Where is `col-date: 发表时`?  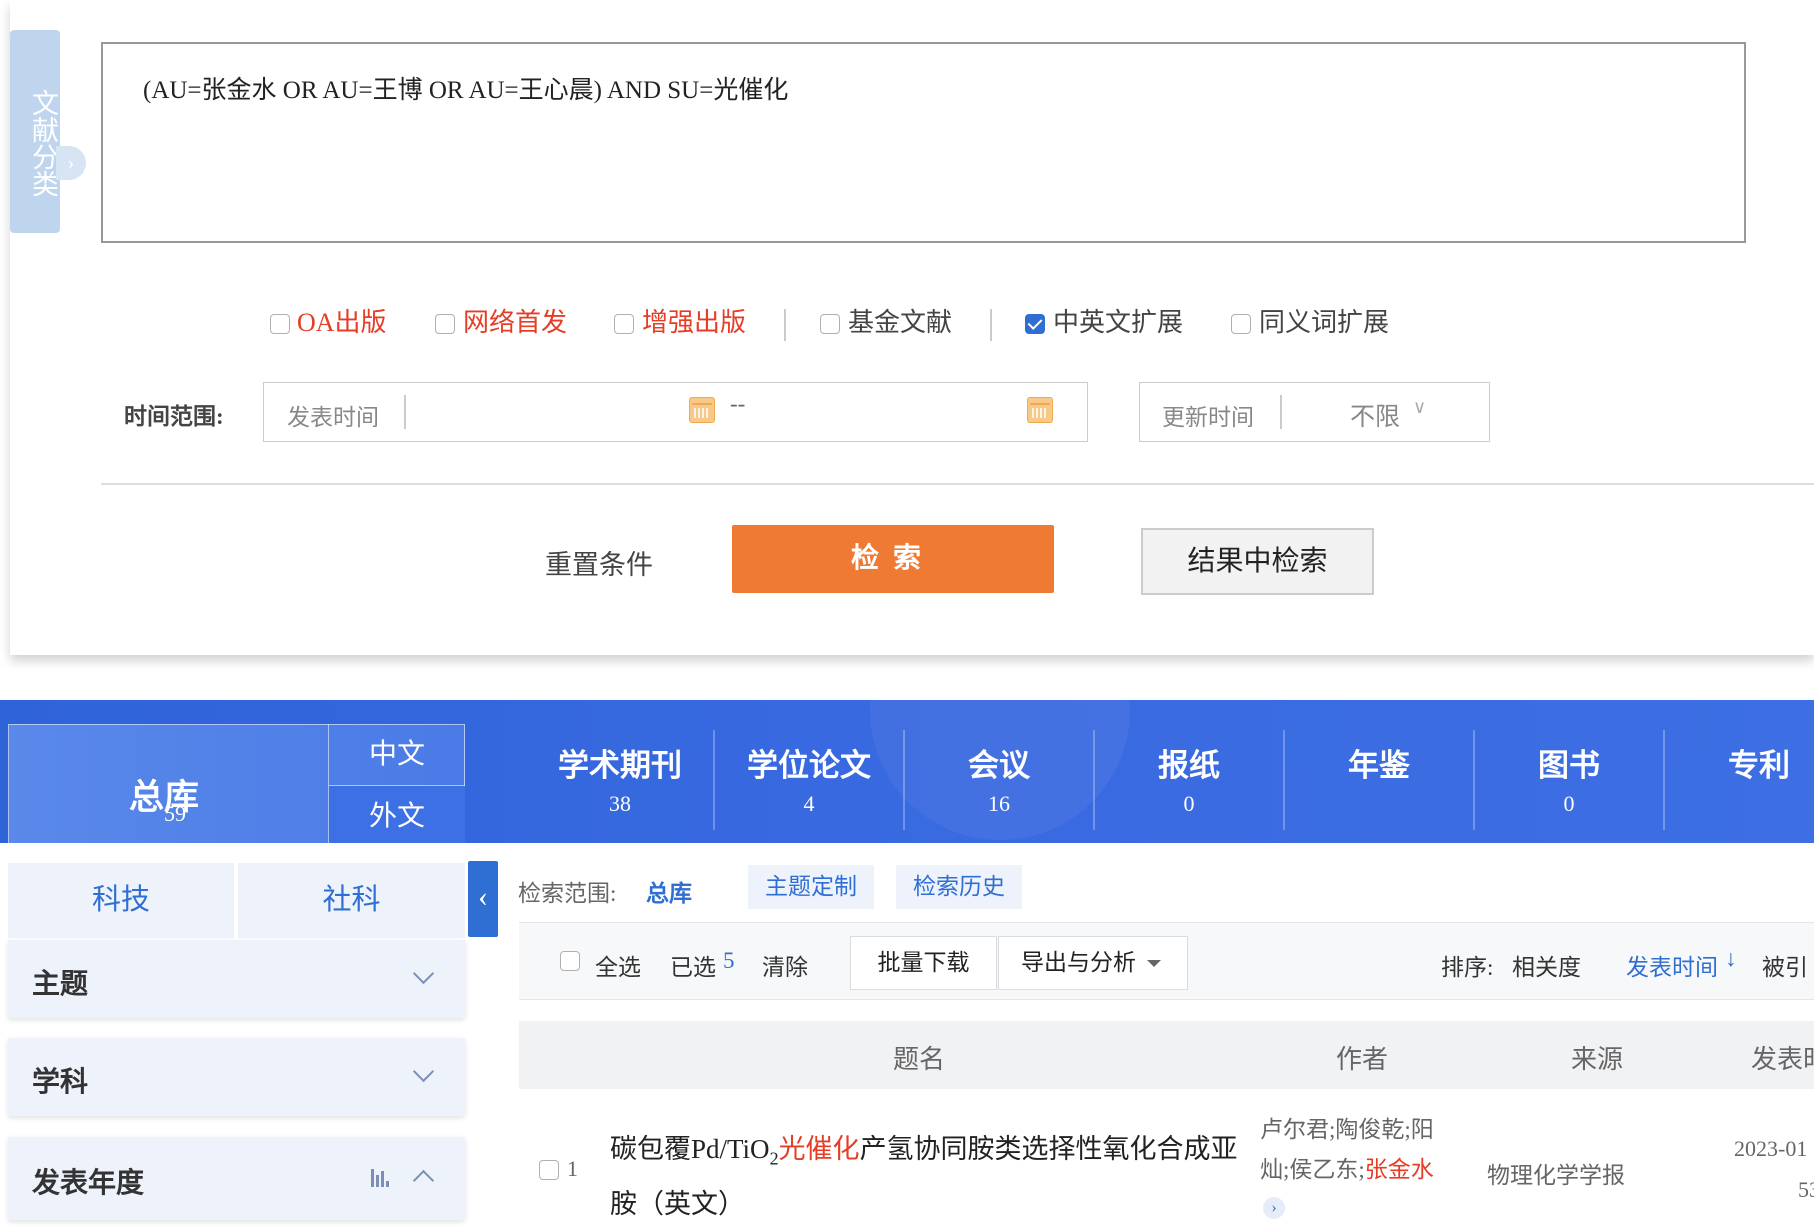 col-date: 发表时 is located at coordinates (1782, 1057).